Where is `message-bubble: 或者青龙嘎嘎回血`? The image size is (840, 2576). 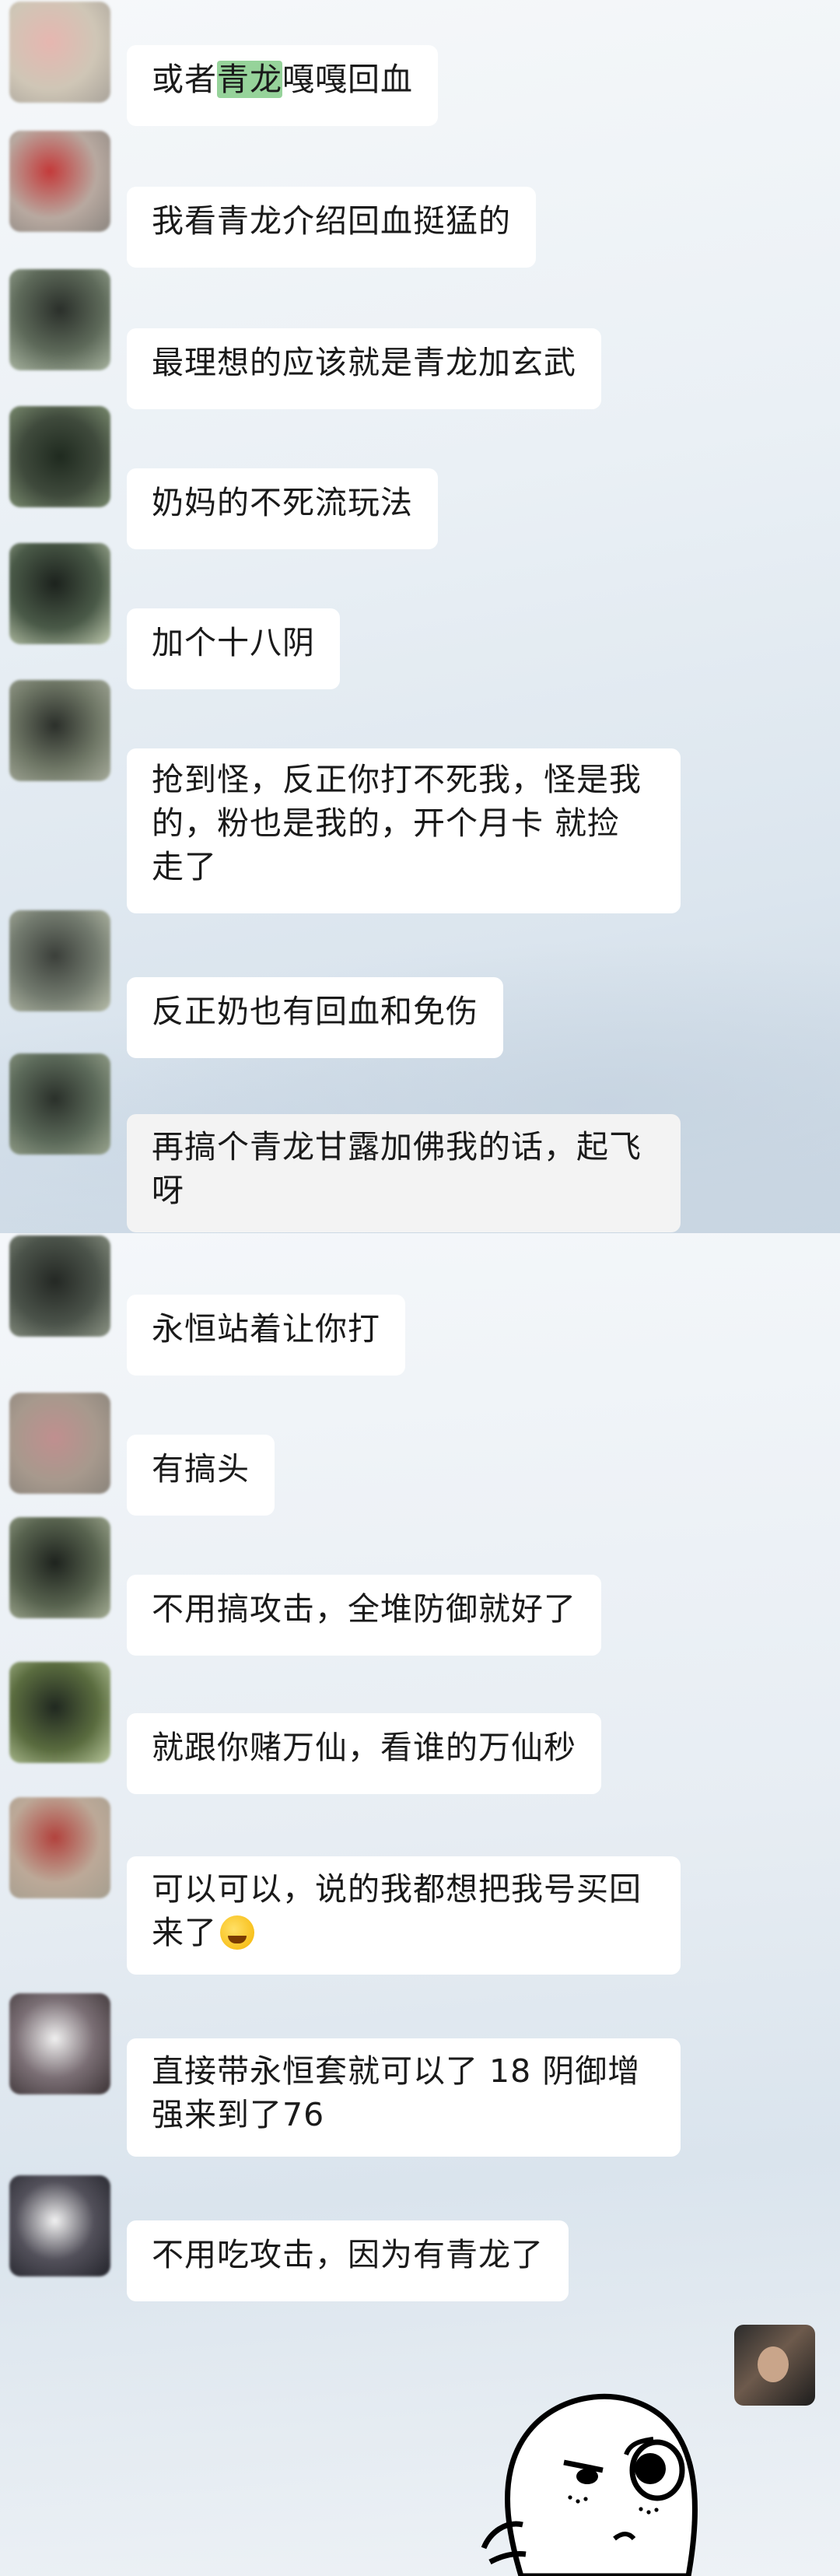 message-bubble: 或者青龙嘎嘎回血 is located at coordinates (282, 85).